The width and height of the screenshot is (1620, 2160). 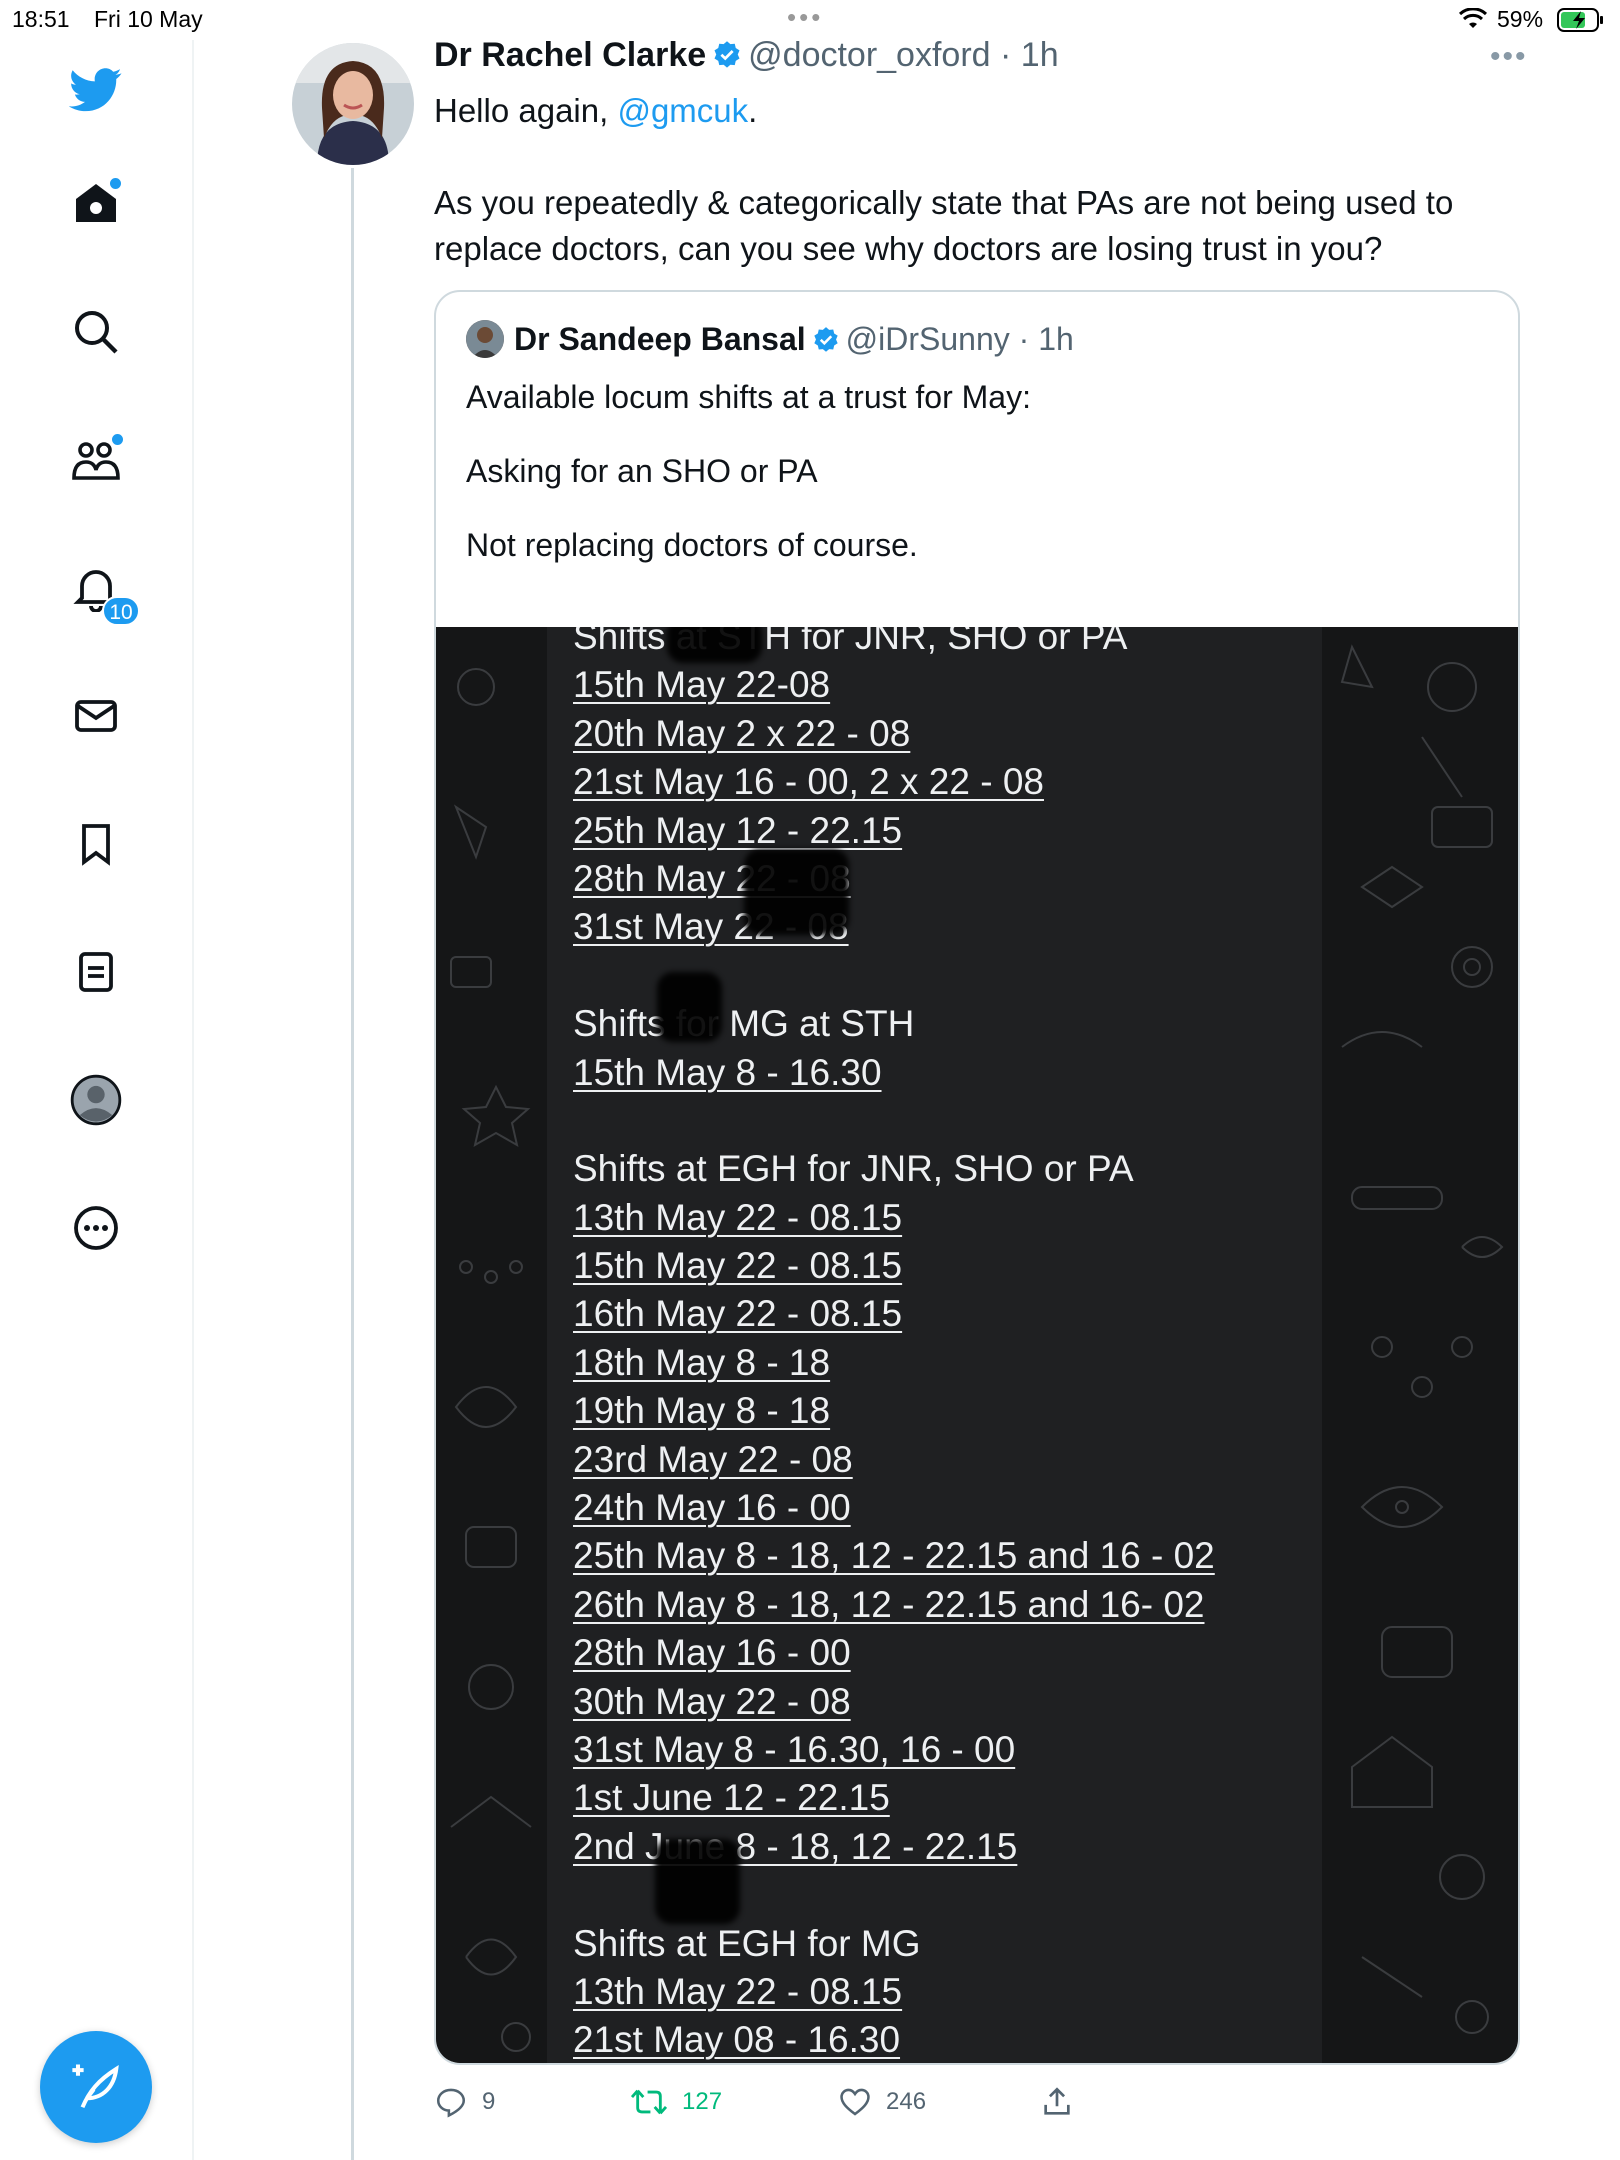 What do you see at coordinates (489, 2101) in the screenshot?
I see `reply-count: 9` at bounding box center [489, 2101].